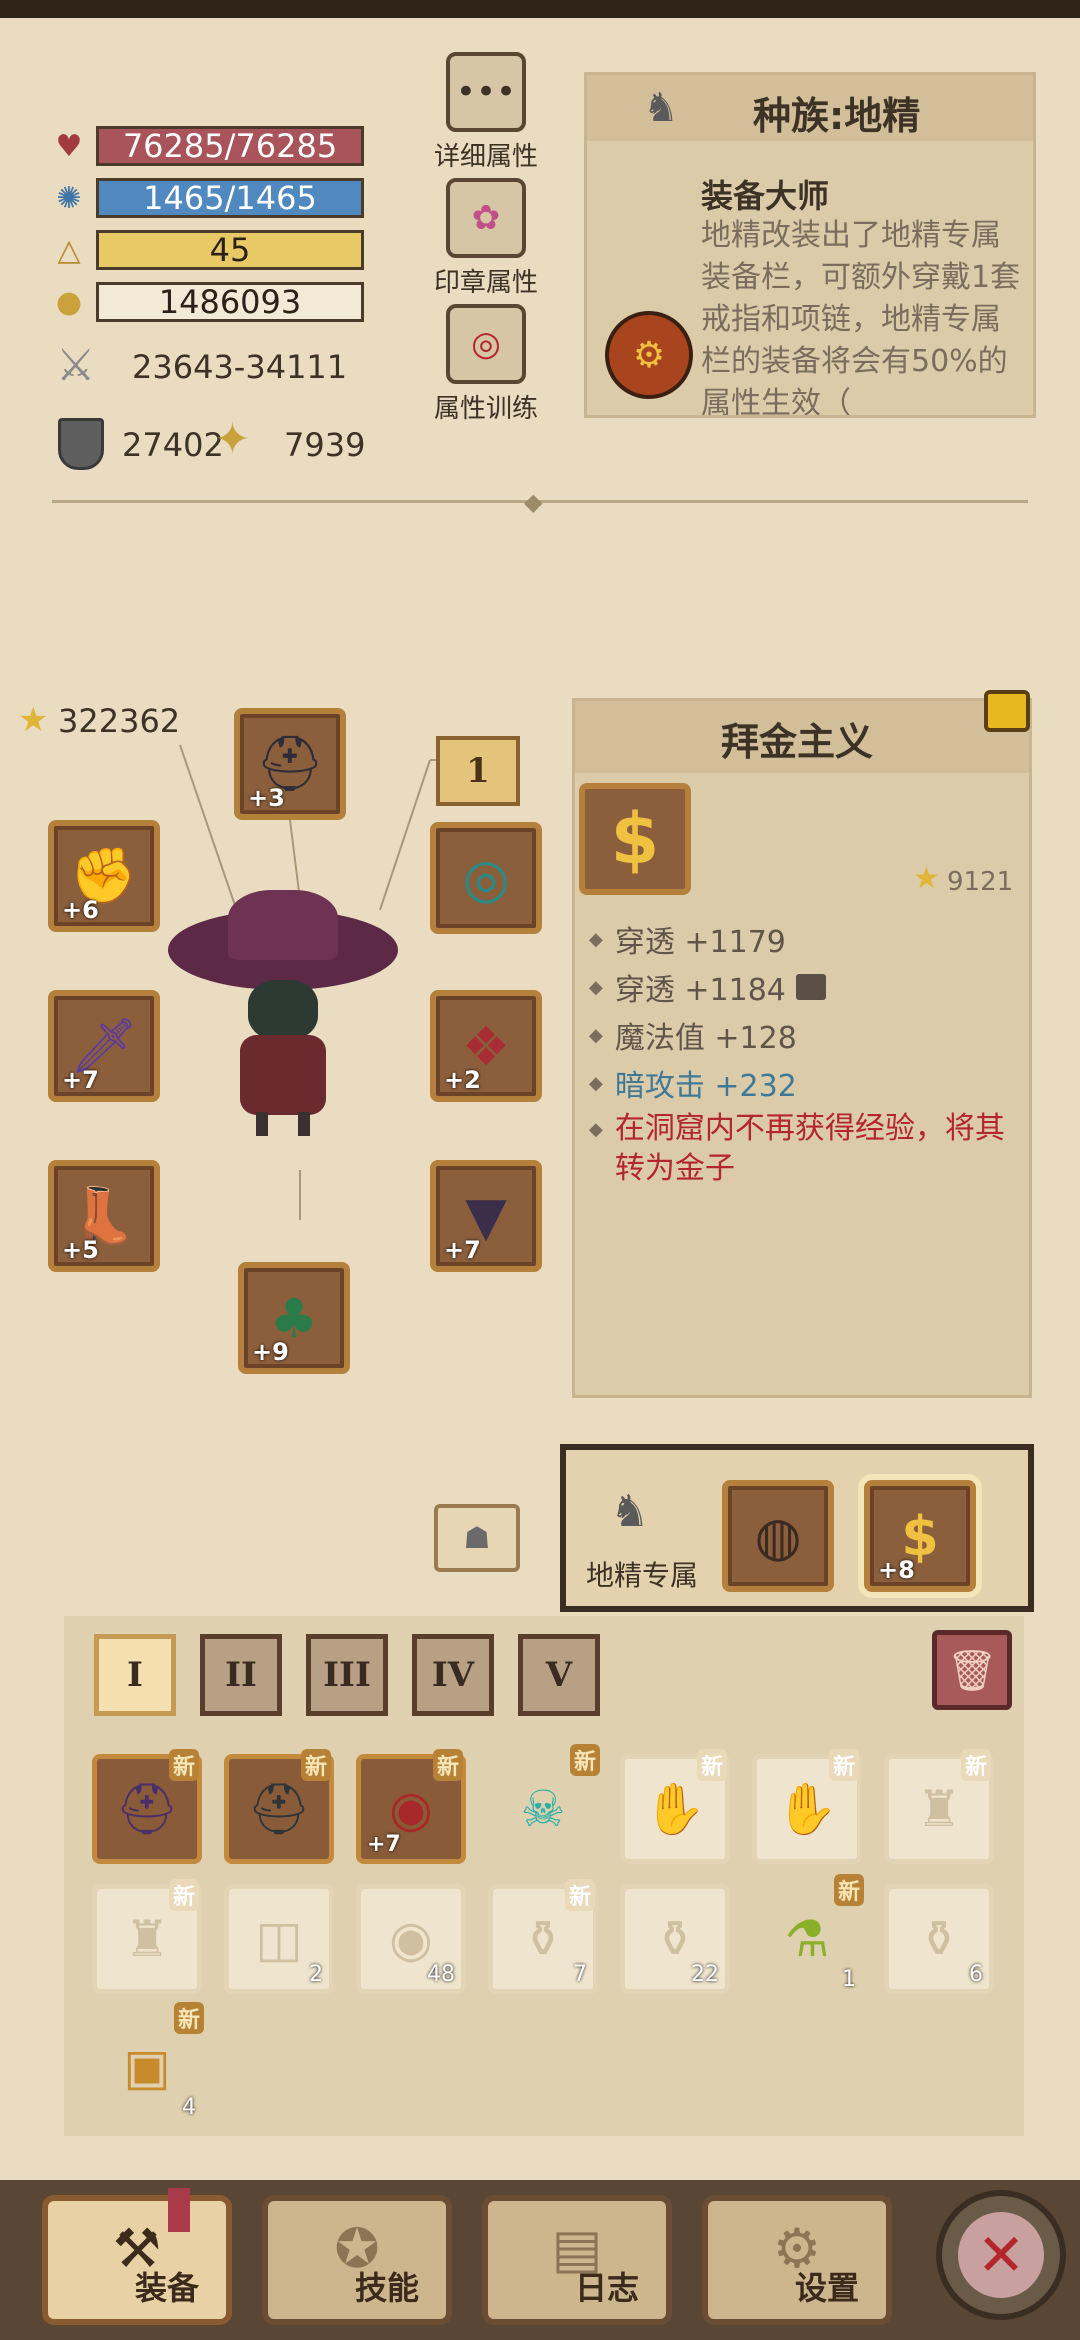 This screenshot has height=2340, width=1080. What do you see at coordinates (386, 2288) in the screenshot?
I see `nav-skills-label: 技能` at bounding box center [386, 2288].